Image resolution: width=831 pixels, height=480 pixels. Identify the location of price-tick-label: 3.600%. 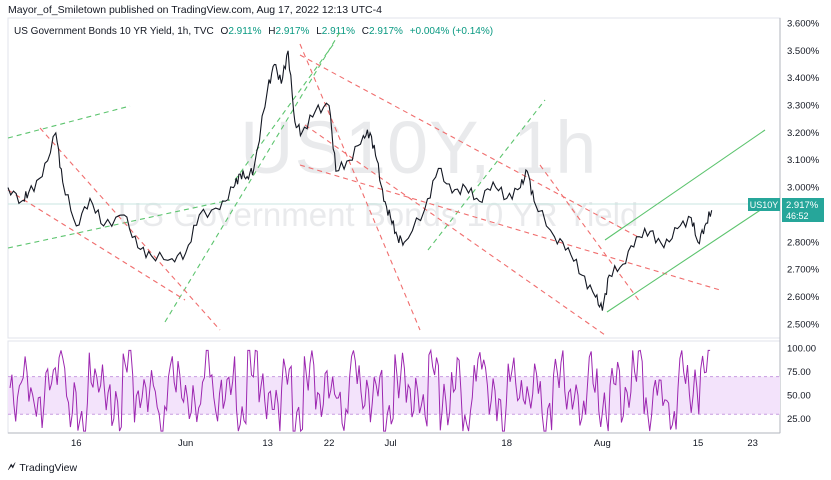
(803, 23).